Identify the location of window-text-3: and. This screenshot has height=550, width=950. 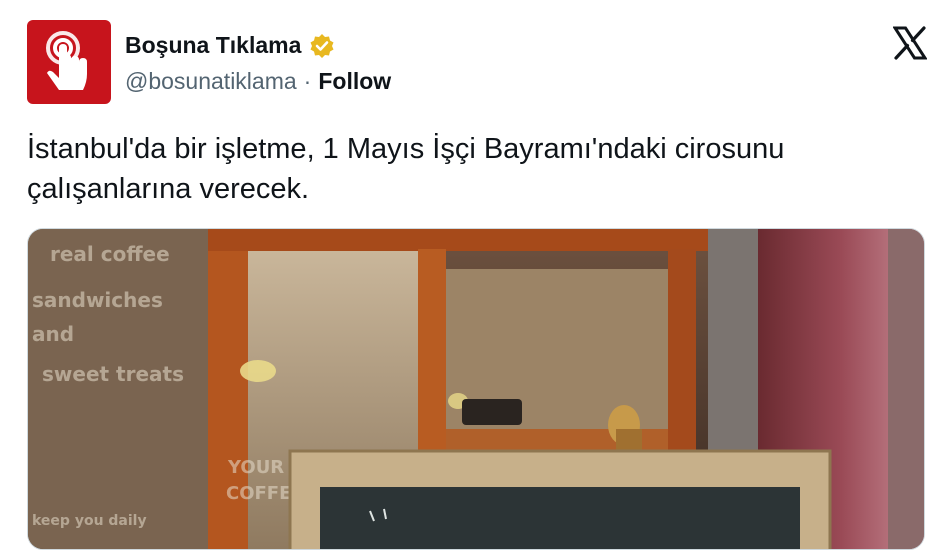
(53, 334).